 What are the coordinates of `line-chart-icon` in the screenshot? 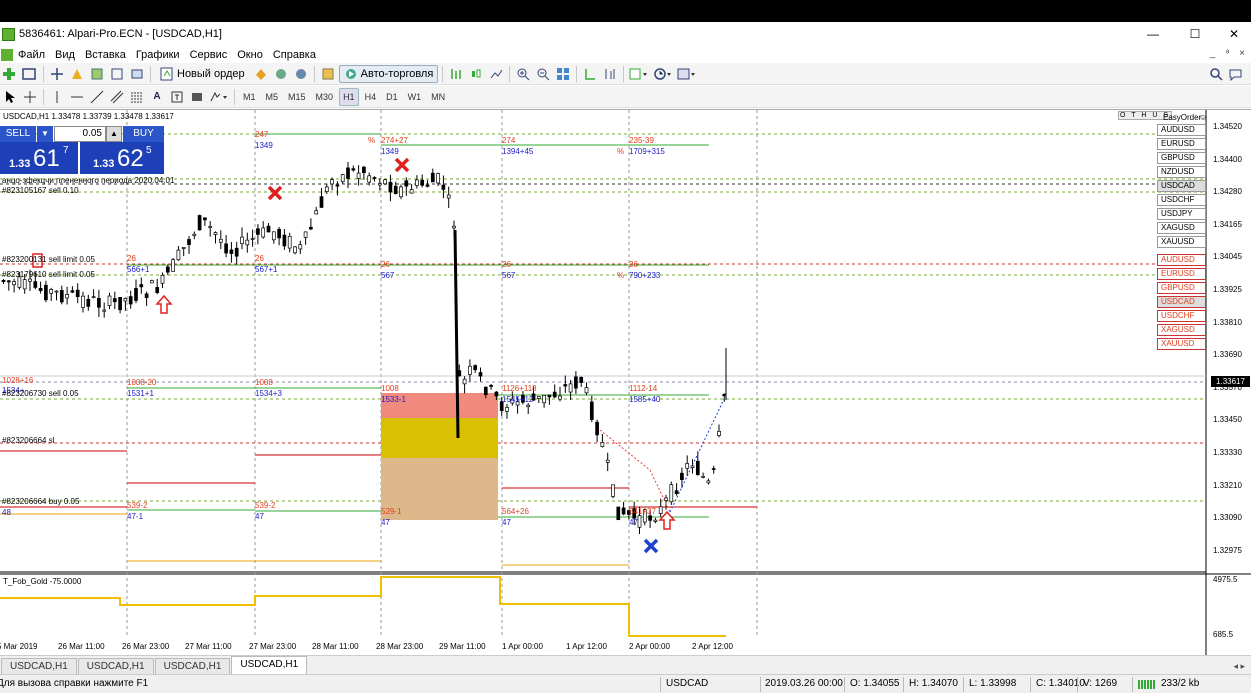 It's located at (496, 74).